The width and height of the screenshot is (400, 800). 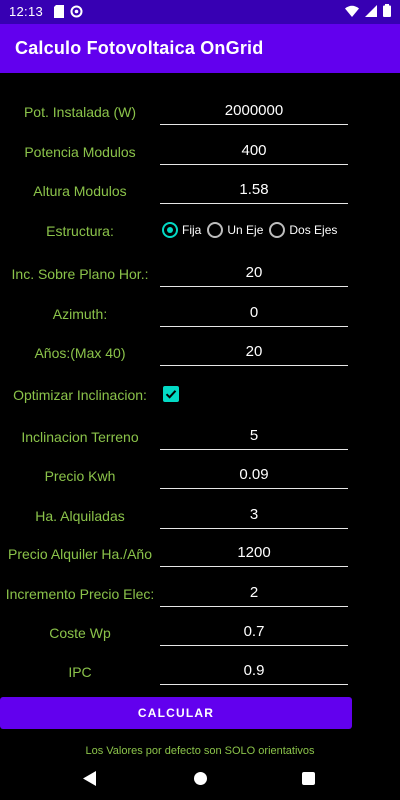 What do you see at coordinates (80, 112) in the screenshot?
I see `pot-instalada-label: Pot. Instalada (W)` at bounding box center [80, 112].